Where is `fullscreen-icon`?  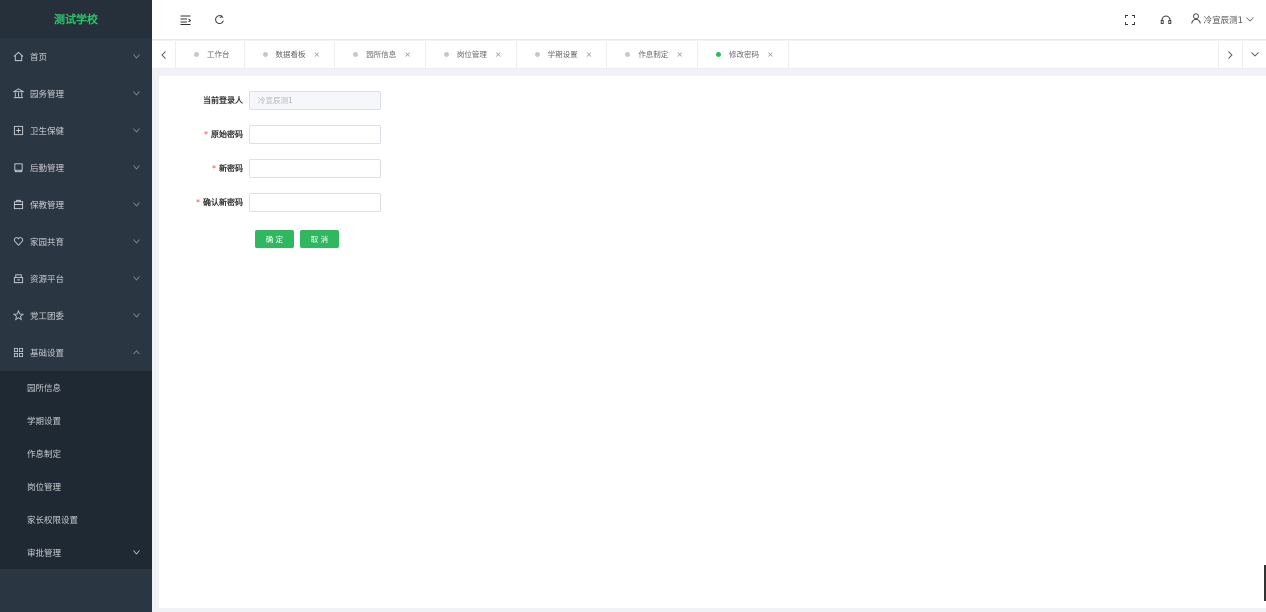 fullscreen-icon is located at coordinates (1130, 20).